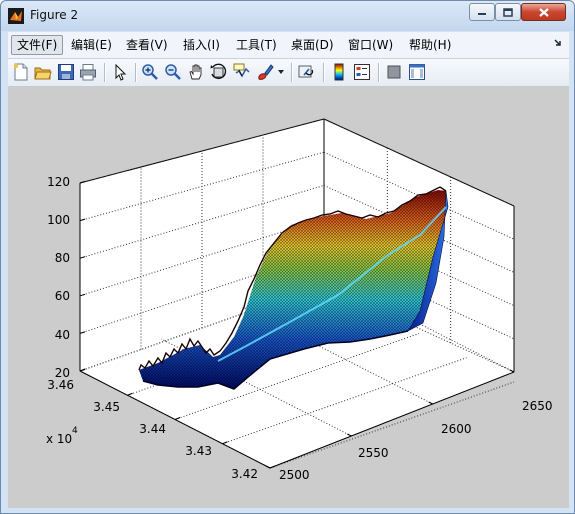  What do you see at coordinates (75, 431) in the screenshot?
I see `y-axis-multiplier-exponent: 4` at bounding box center [75, 431].